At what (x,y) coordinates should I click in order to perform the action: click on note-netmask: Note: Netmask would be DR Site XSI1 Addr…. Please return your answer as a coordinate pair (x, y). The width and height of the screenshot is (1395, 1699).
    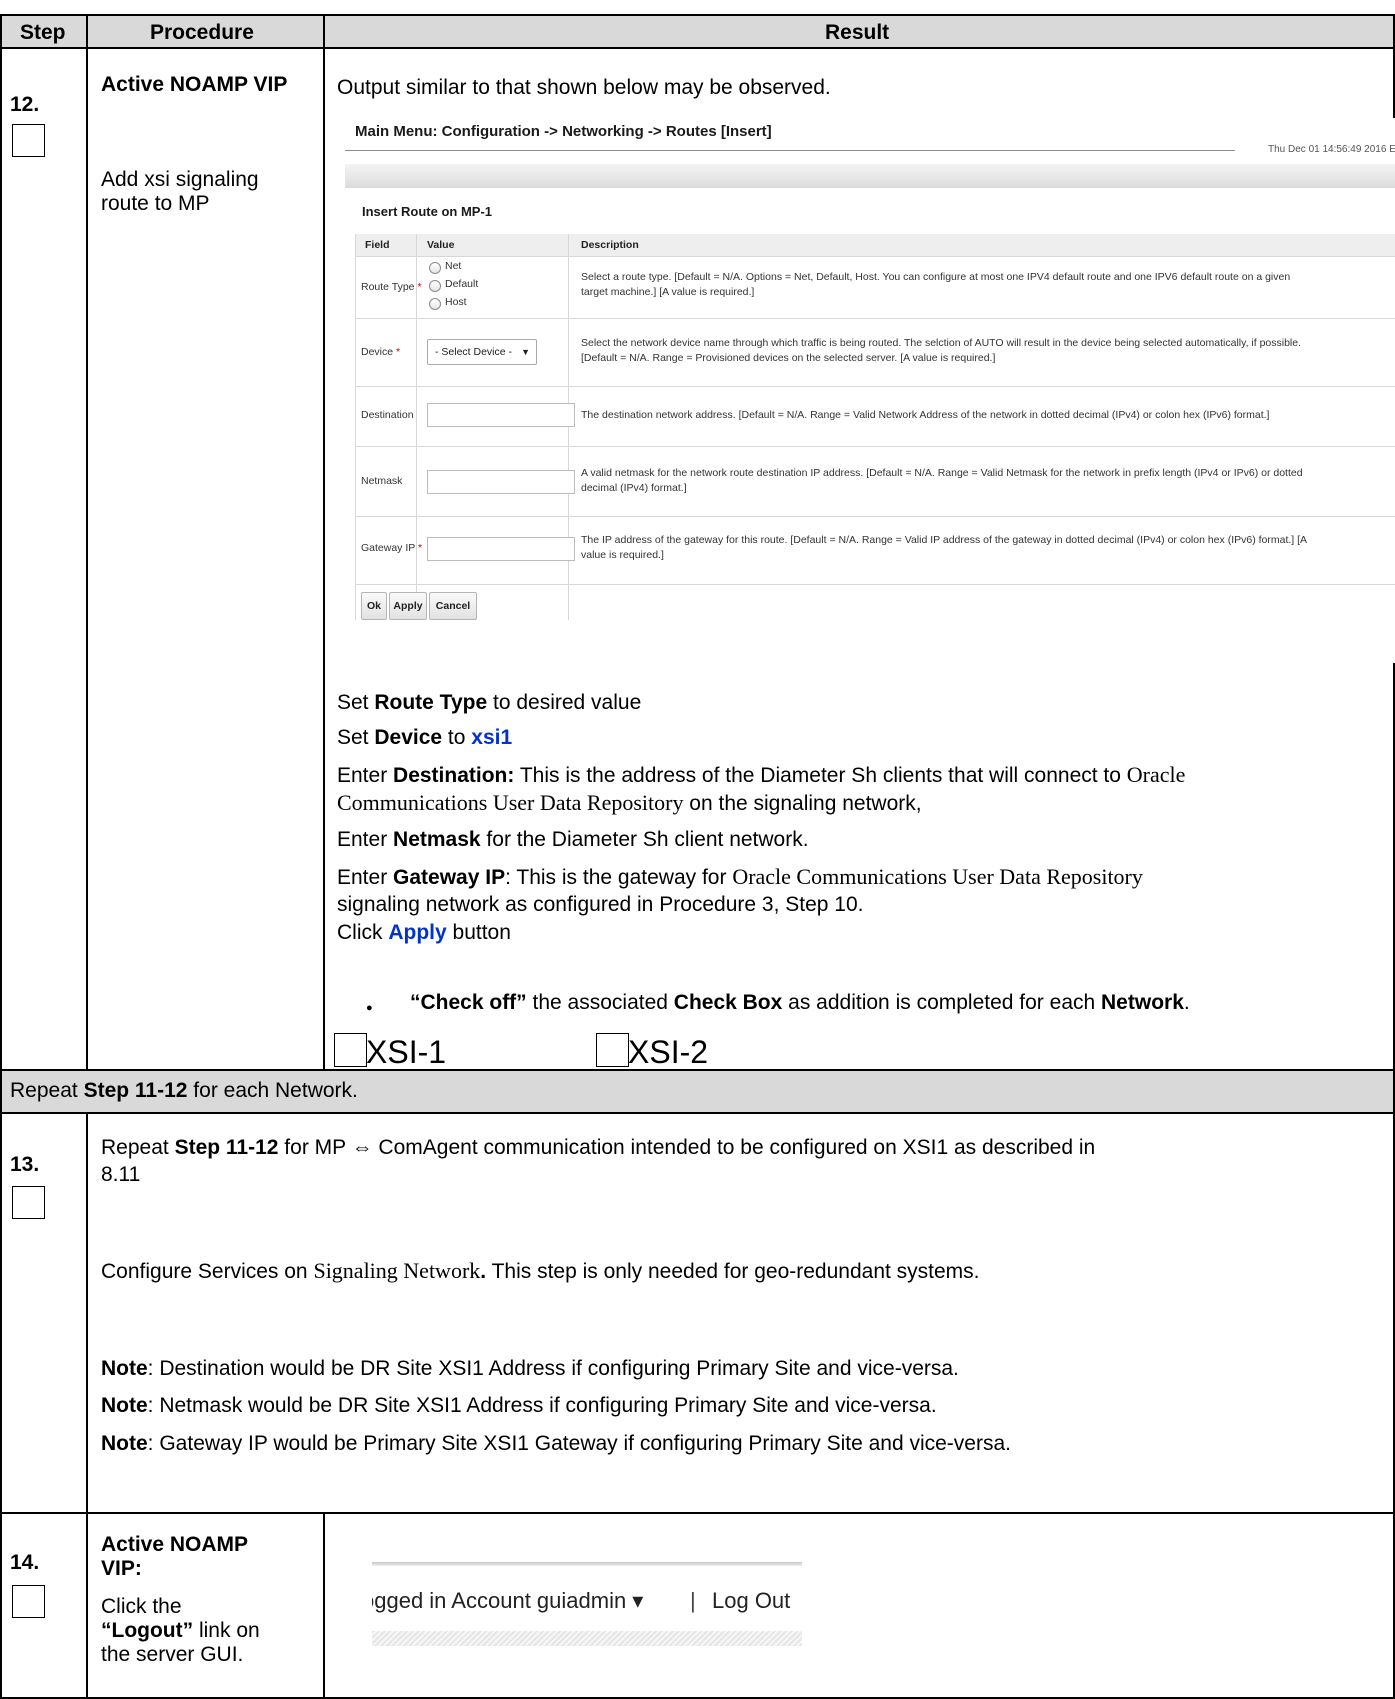
    Looking at the image, I should click on (519, 1405).